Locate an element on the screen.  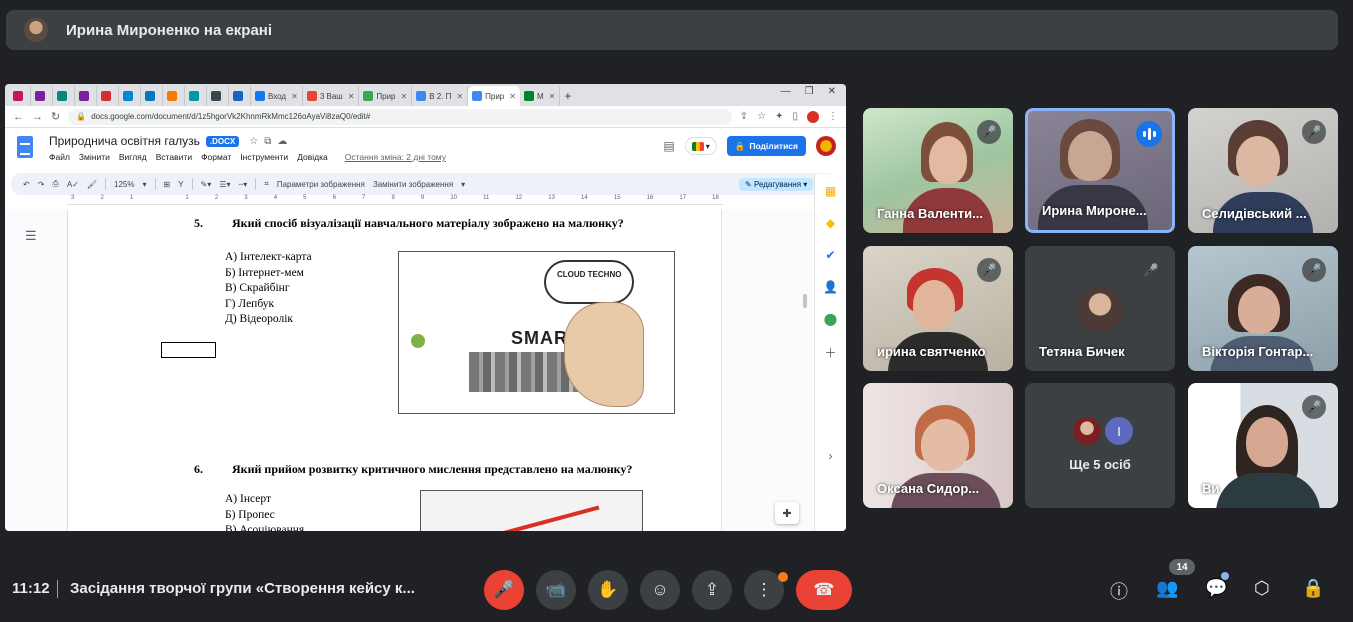
comment-history-icon: ▤ is located at coordinates (668, 146).